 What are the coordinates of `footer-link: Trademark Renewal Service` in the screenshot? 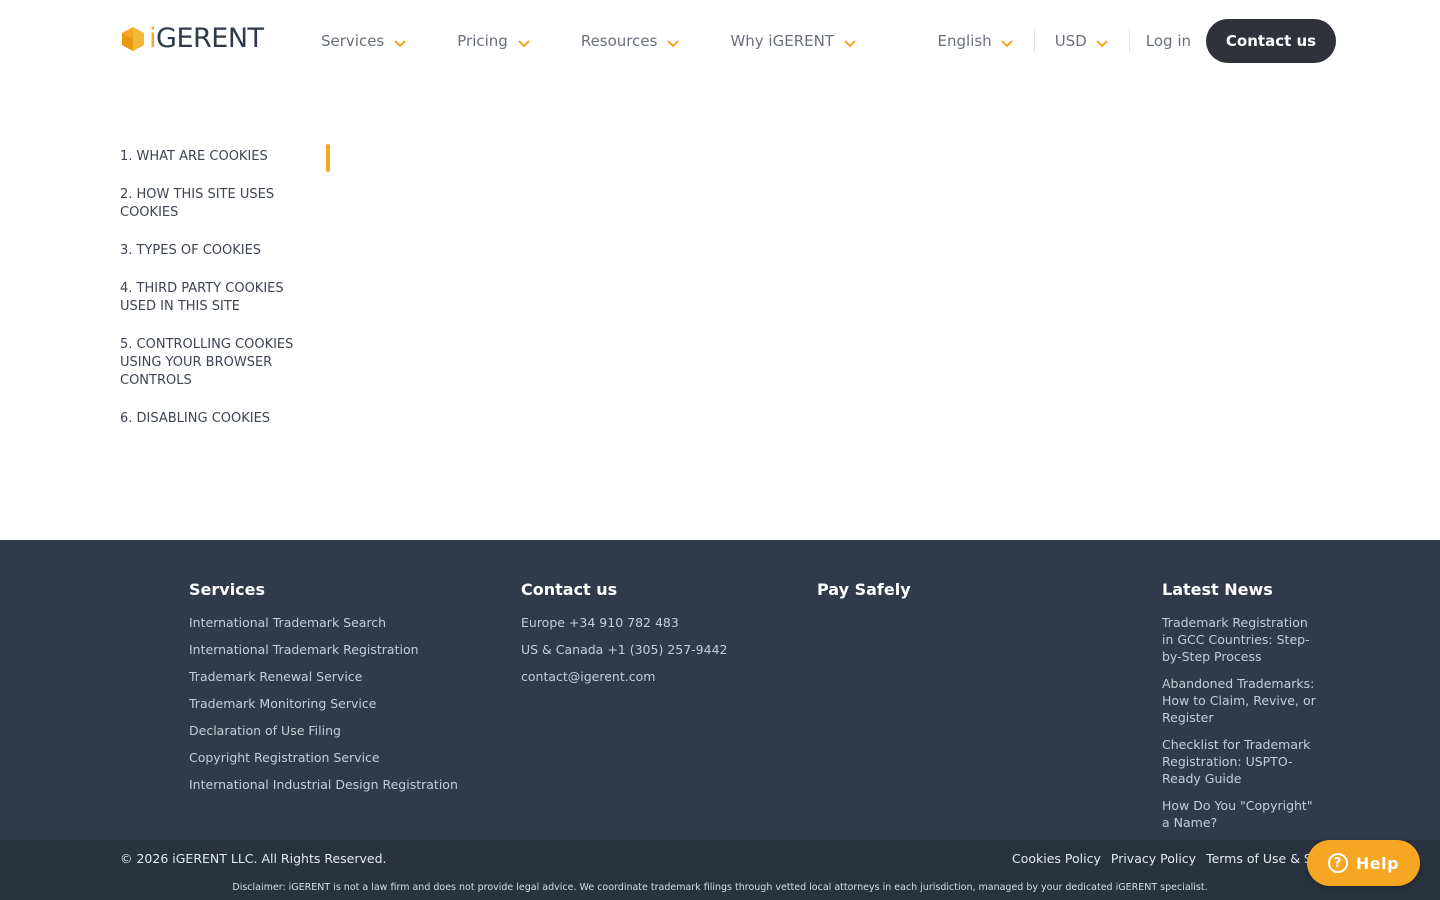 It's located at (323, 676).